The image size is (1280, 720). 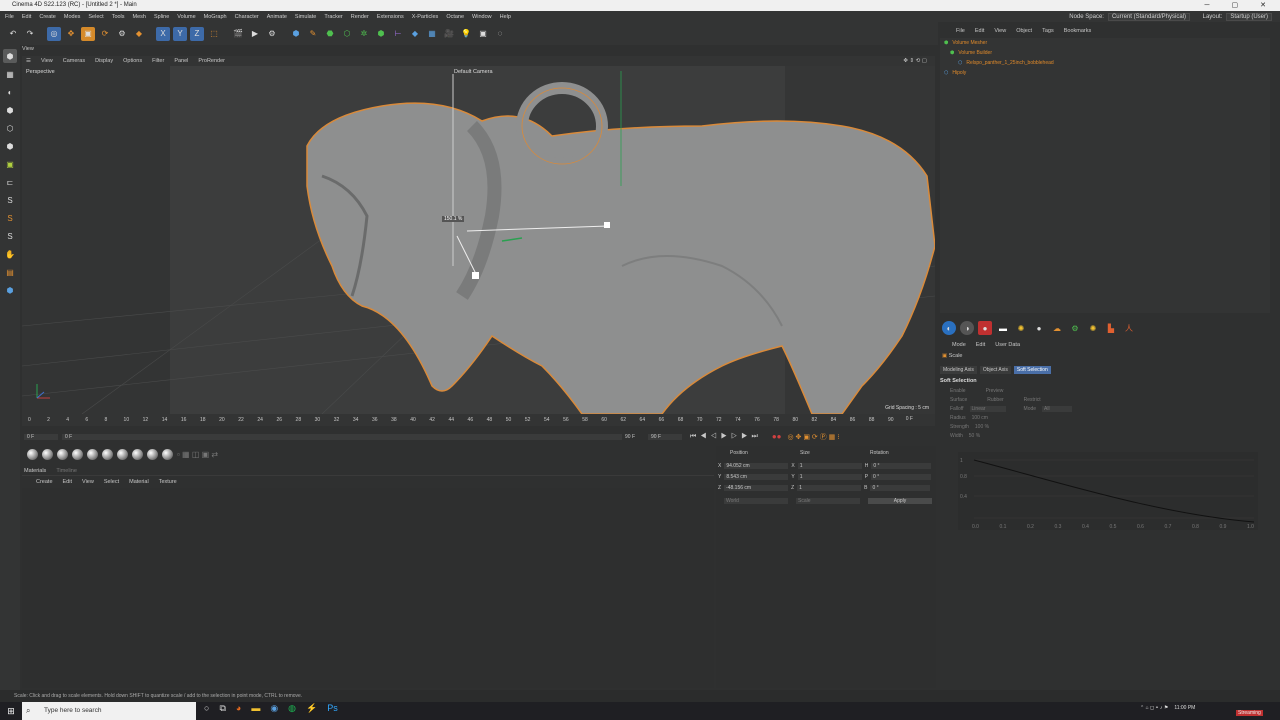 What do you see at coordinates (979, 31) in the screenshot?
I see `object-menu-edit: Edit` at bounding box center [979, 31].